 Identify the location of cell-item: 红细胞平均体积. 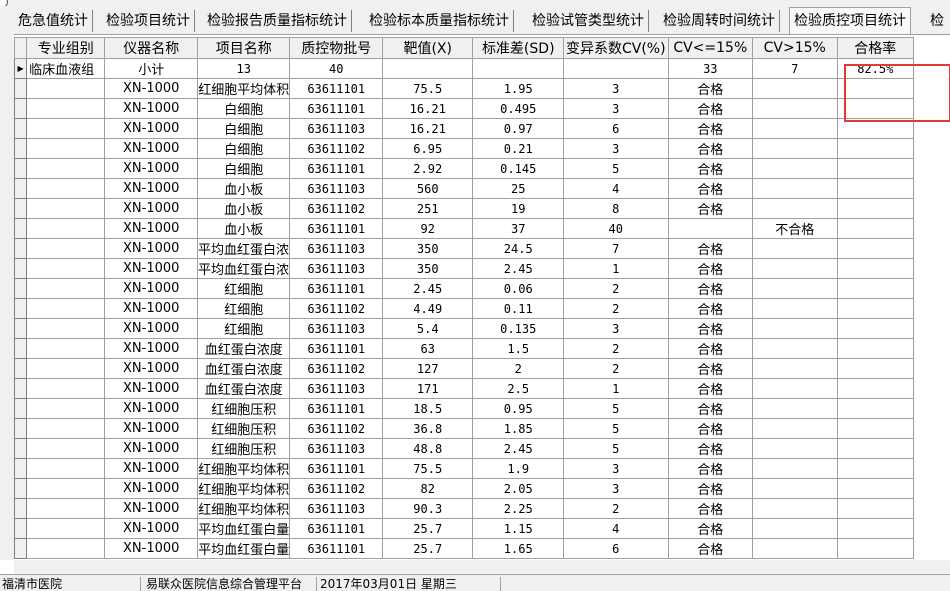
(243, 468).